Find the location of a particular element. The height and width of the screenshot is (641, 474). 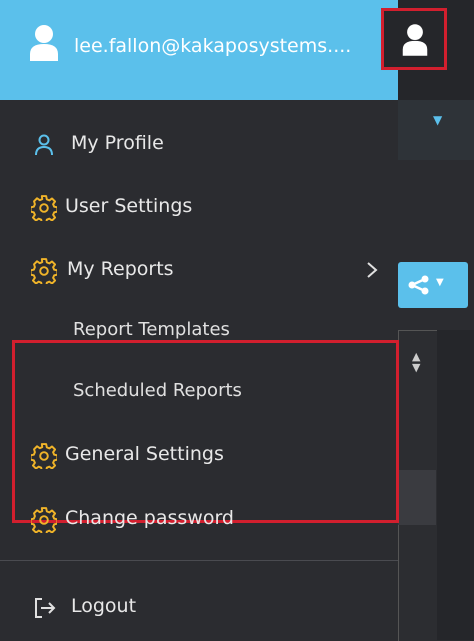

share-button: ▼ is located at coordinates (433, 285).